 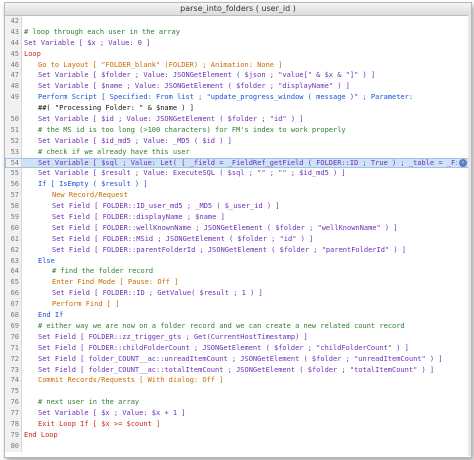 I want to click on script-line: 53 # check if we already have this user, so click(x=238, y=152).